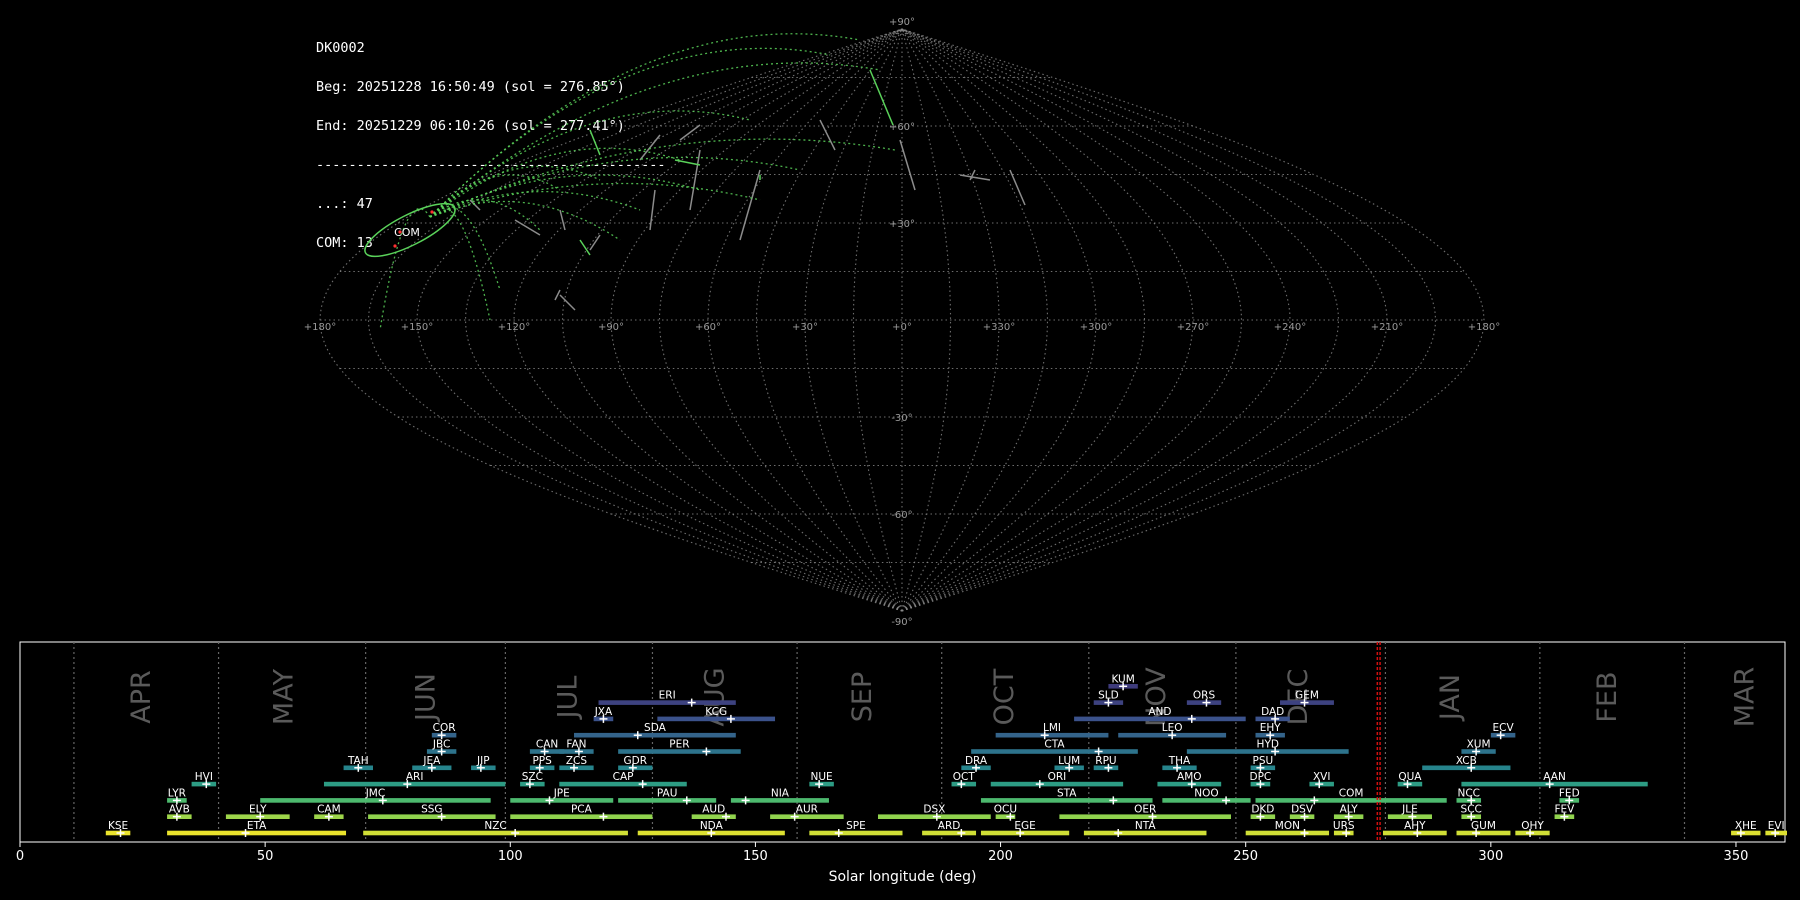 This screenshot has height=900, width=1800. What do you see at coordinates (1145, 810) in the screenshot?
I see `shower-code-label: OER` at bounding box center [1145, 810].